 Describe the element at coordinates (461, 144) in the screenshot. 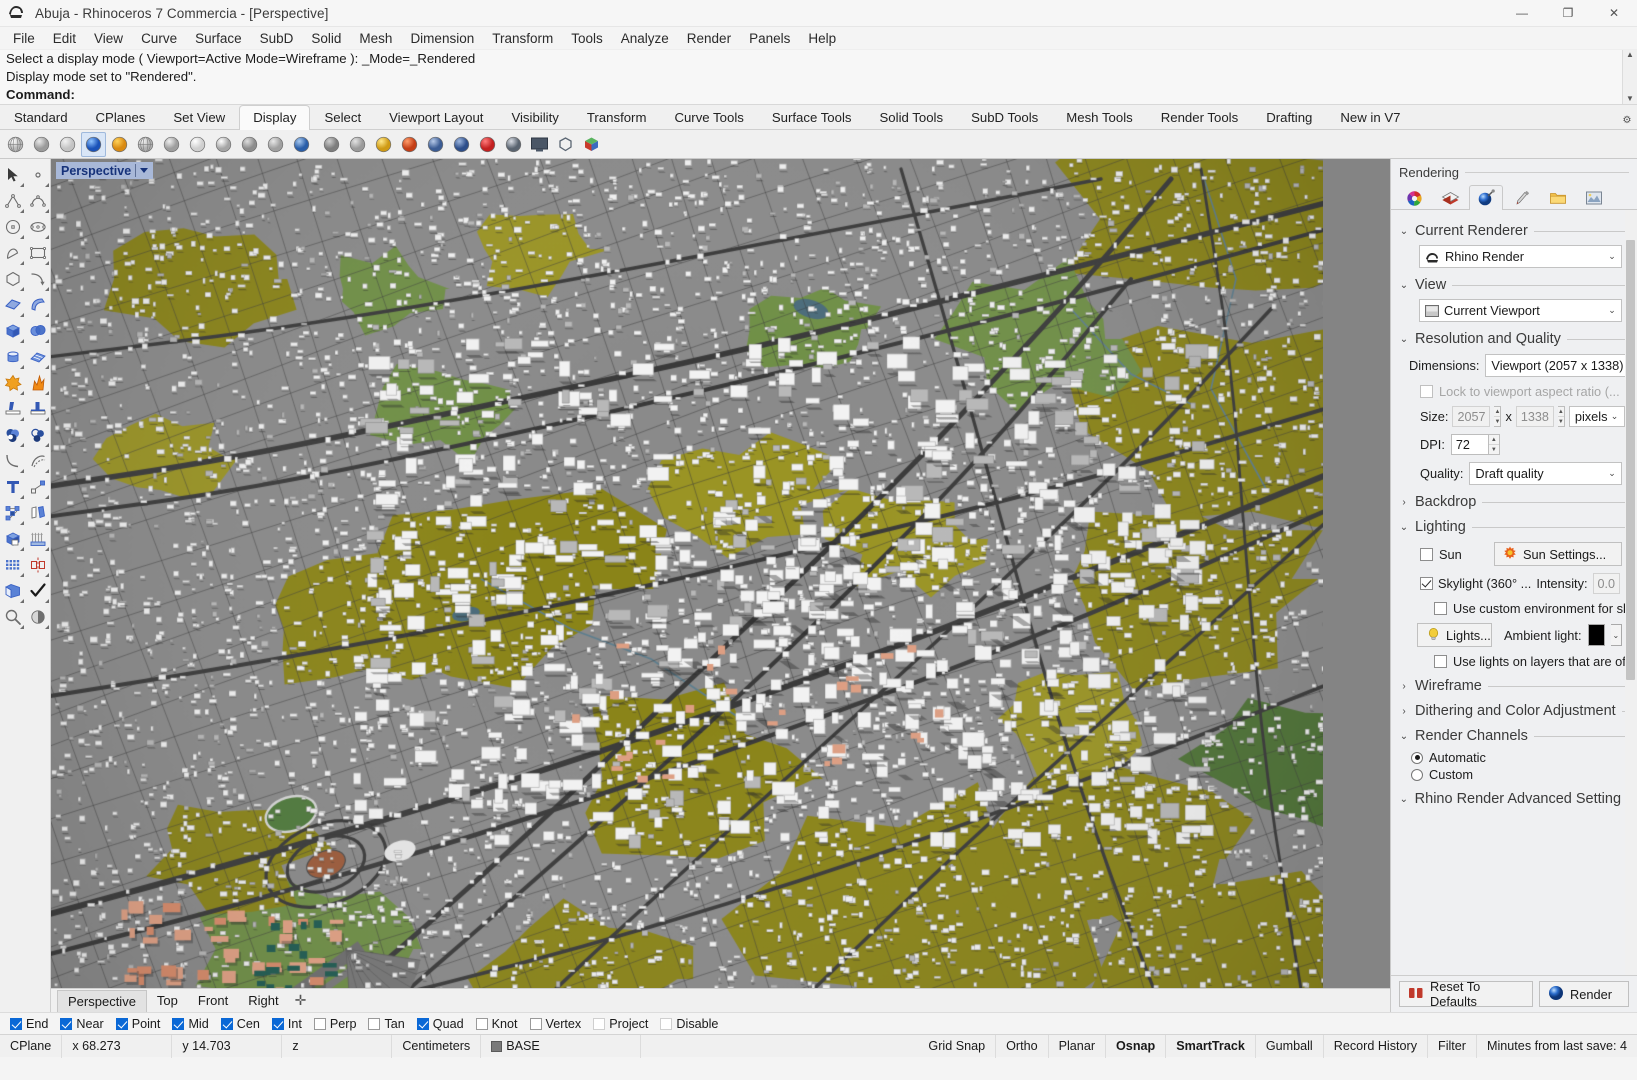

I see `curvature-graph-icon` at that location.